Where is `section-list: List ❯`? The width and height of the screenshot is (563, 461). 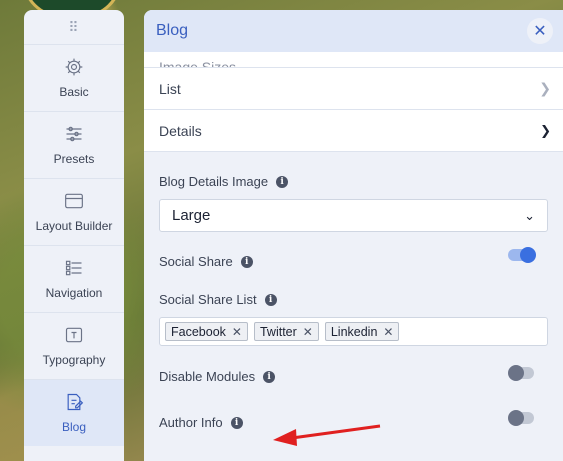 section-list: List ❯ is located at coordinates (353, 89).